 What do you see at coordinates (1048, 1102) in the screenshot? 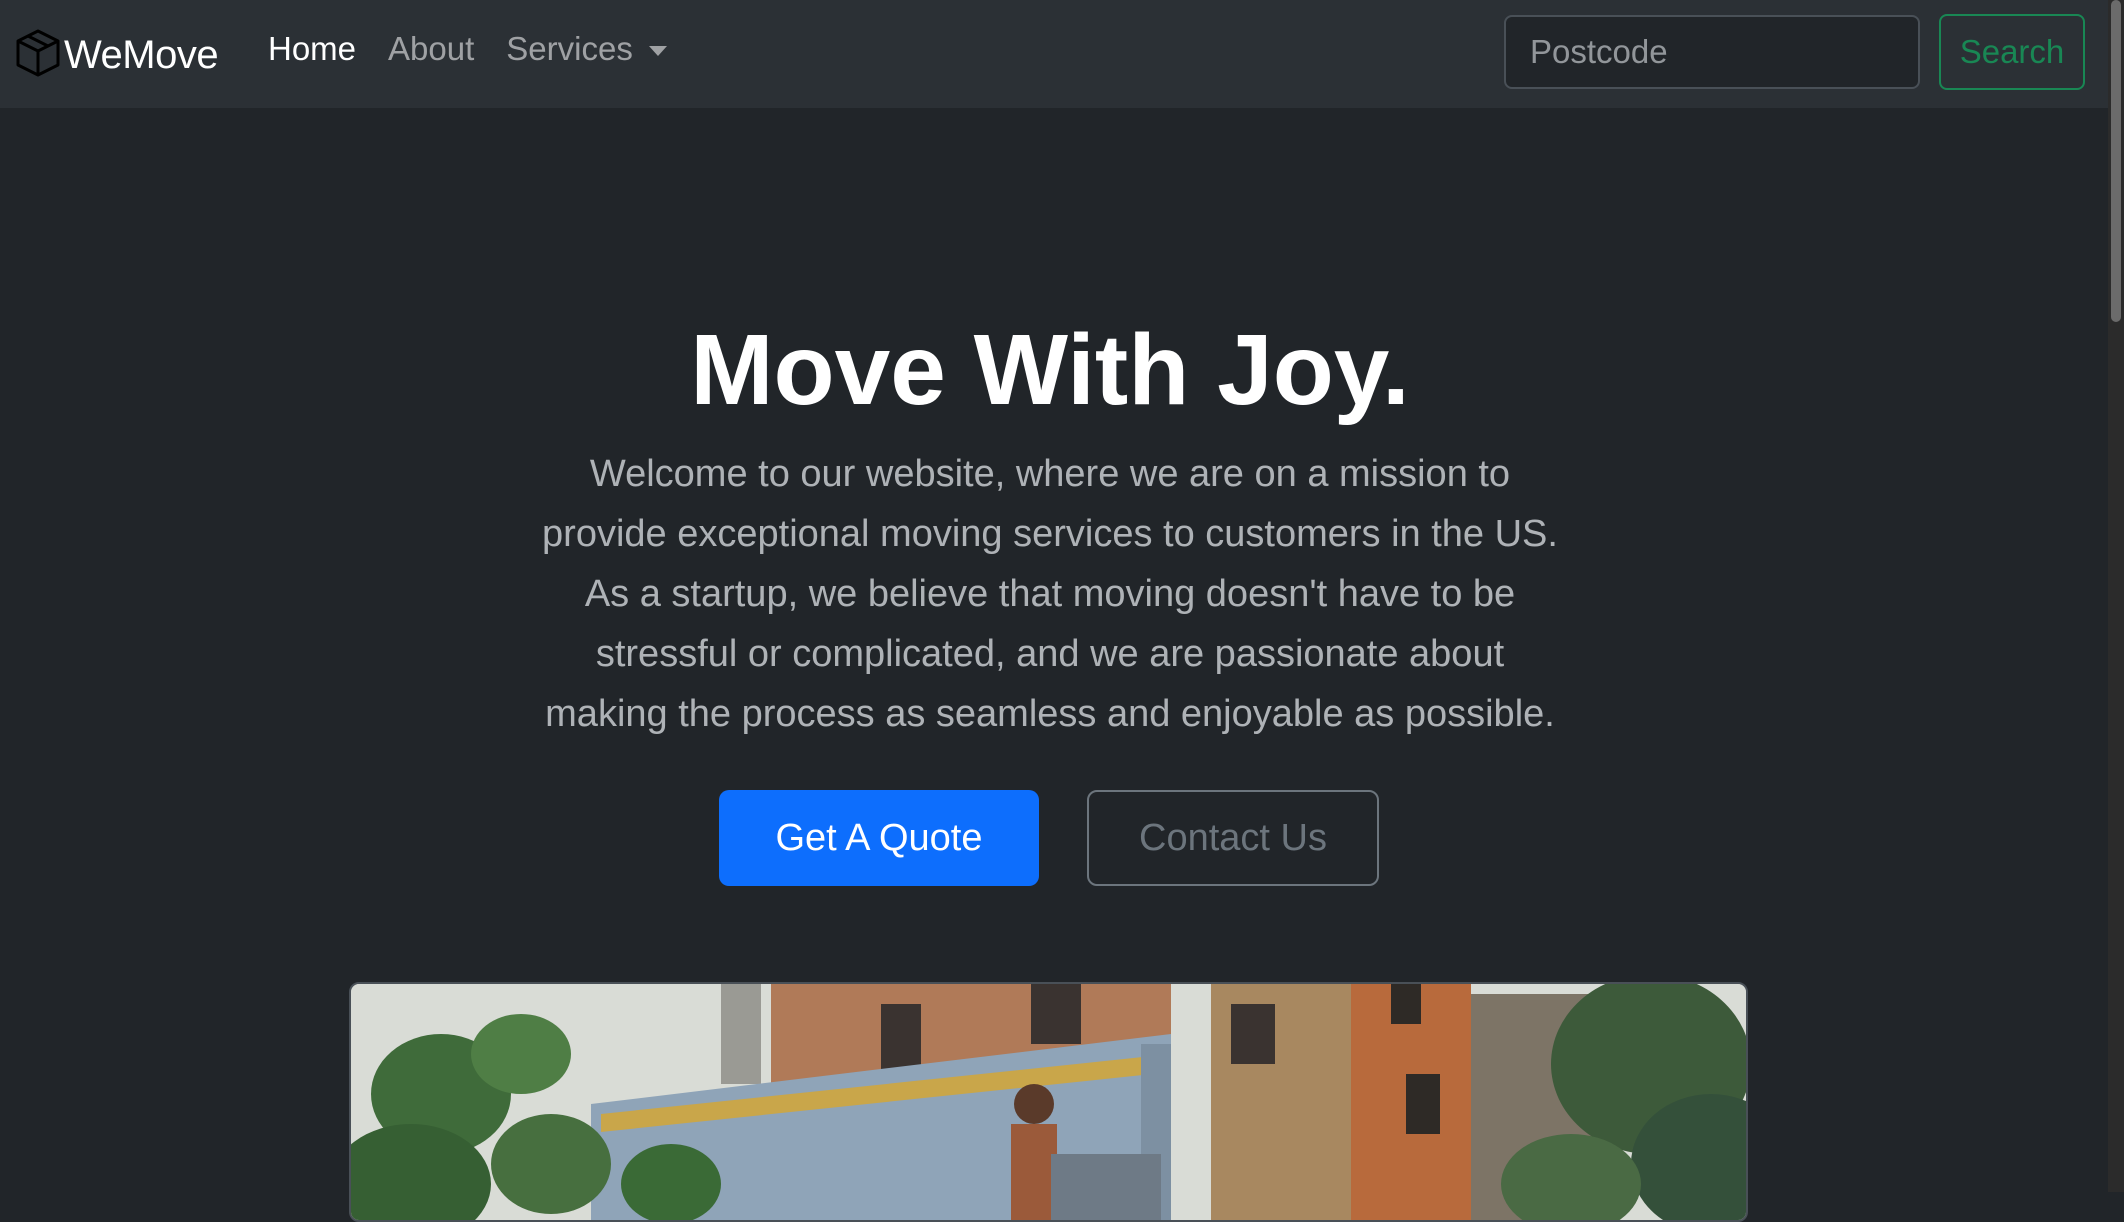
I see `hero-image` at bounding box center [1048, 1102].